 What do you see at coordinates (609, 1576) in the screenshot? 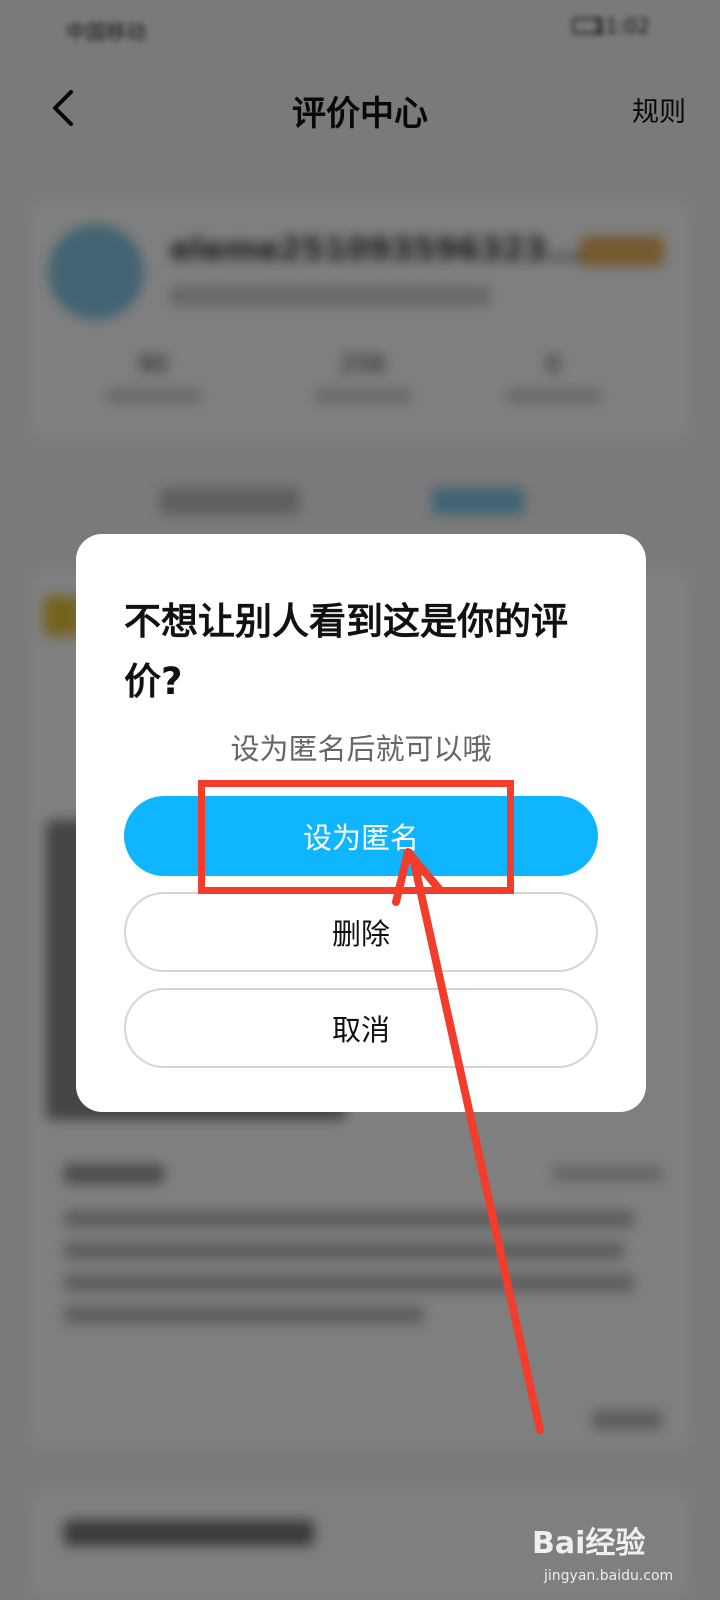
I see `watermark-site: jingyan.baidu.com` at bounding box center [609, 1576].